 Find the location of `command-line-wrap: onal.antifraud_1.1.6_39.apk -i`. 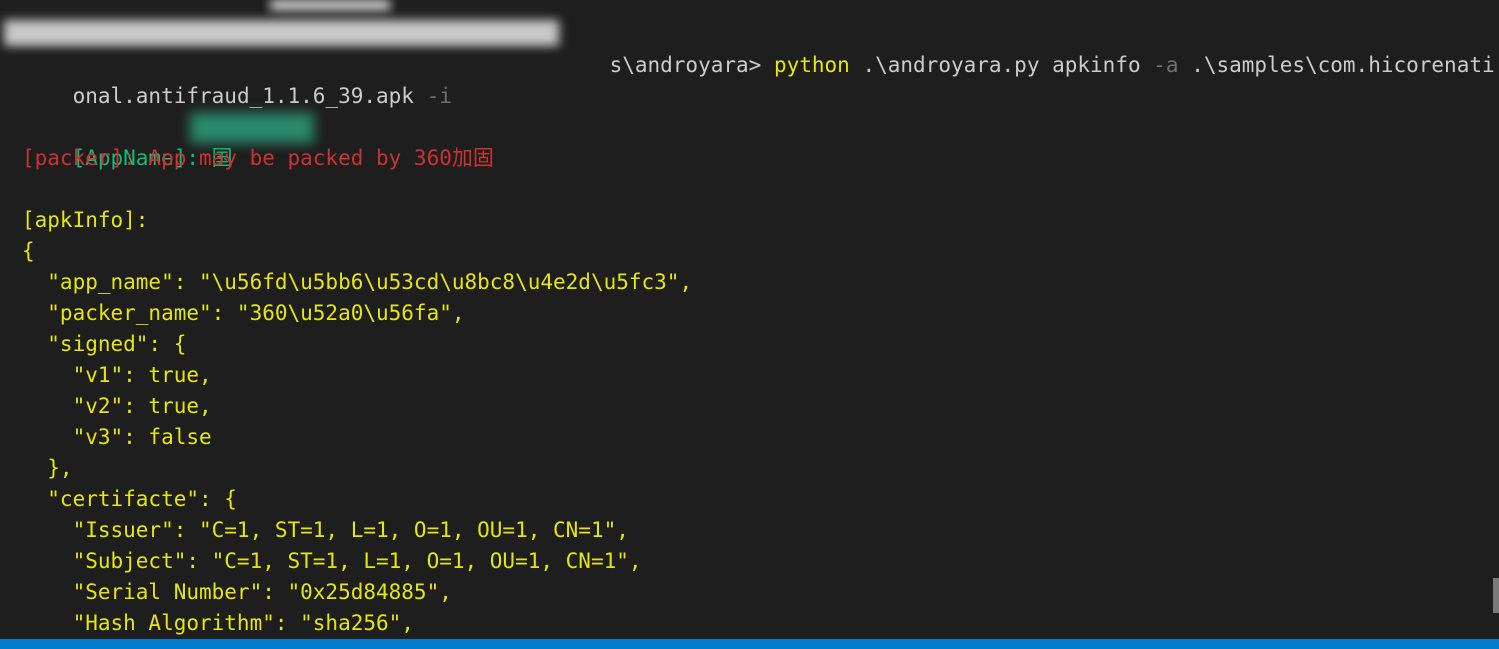

command-line-wrap: onal.antifraud_1.1.6_39.apk -i is located at coordinates (237, 79).